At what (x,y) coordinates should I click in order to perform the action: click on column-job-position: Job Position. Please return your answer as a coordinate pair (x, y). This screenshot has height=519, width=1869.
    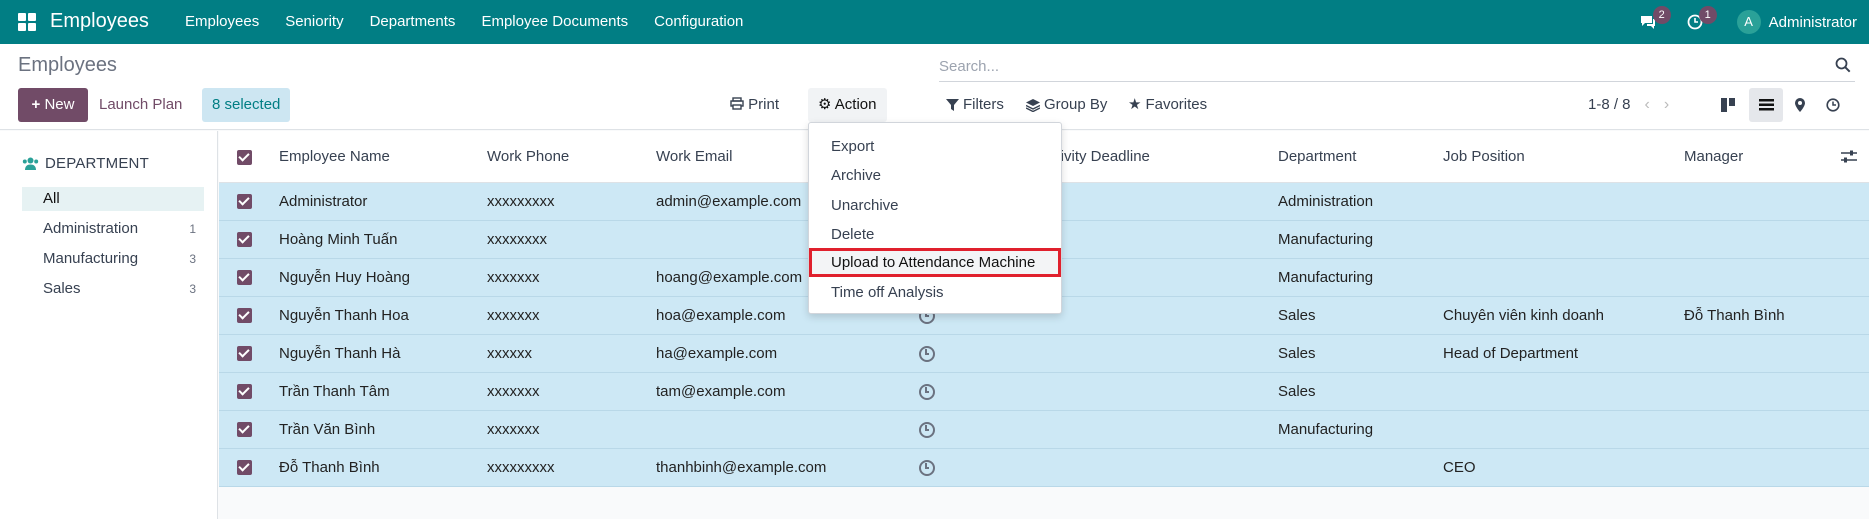
    Looking at the image, I should click on (1484, 157).